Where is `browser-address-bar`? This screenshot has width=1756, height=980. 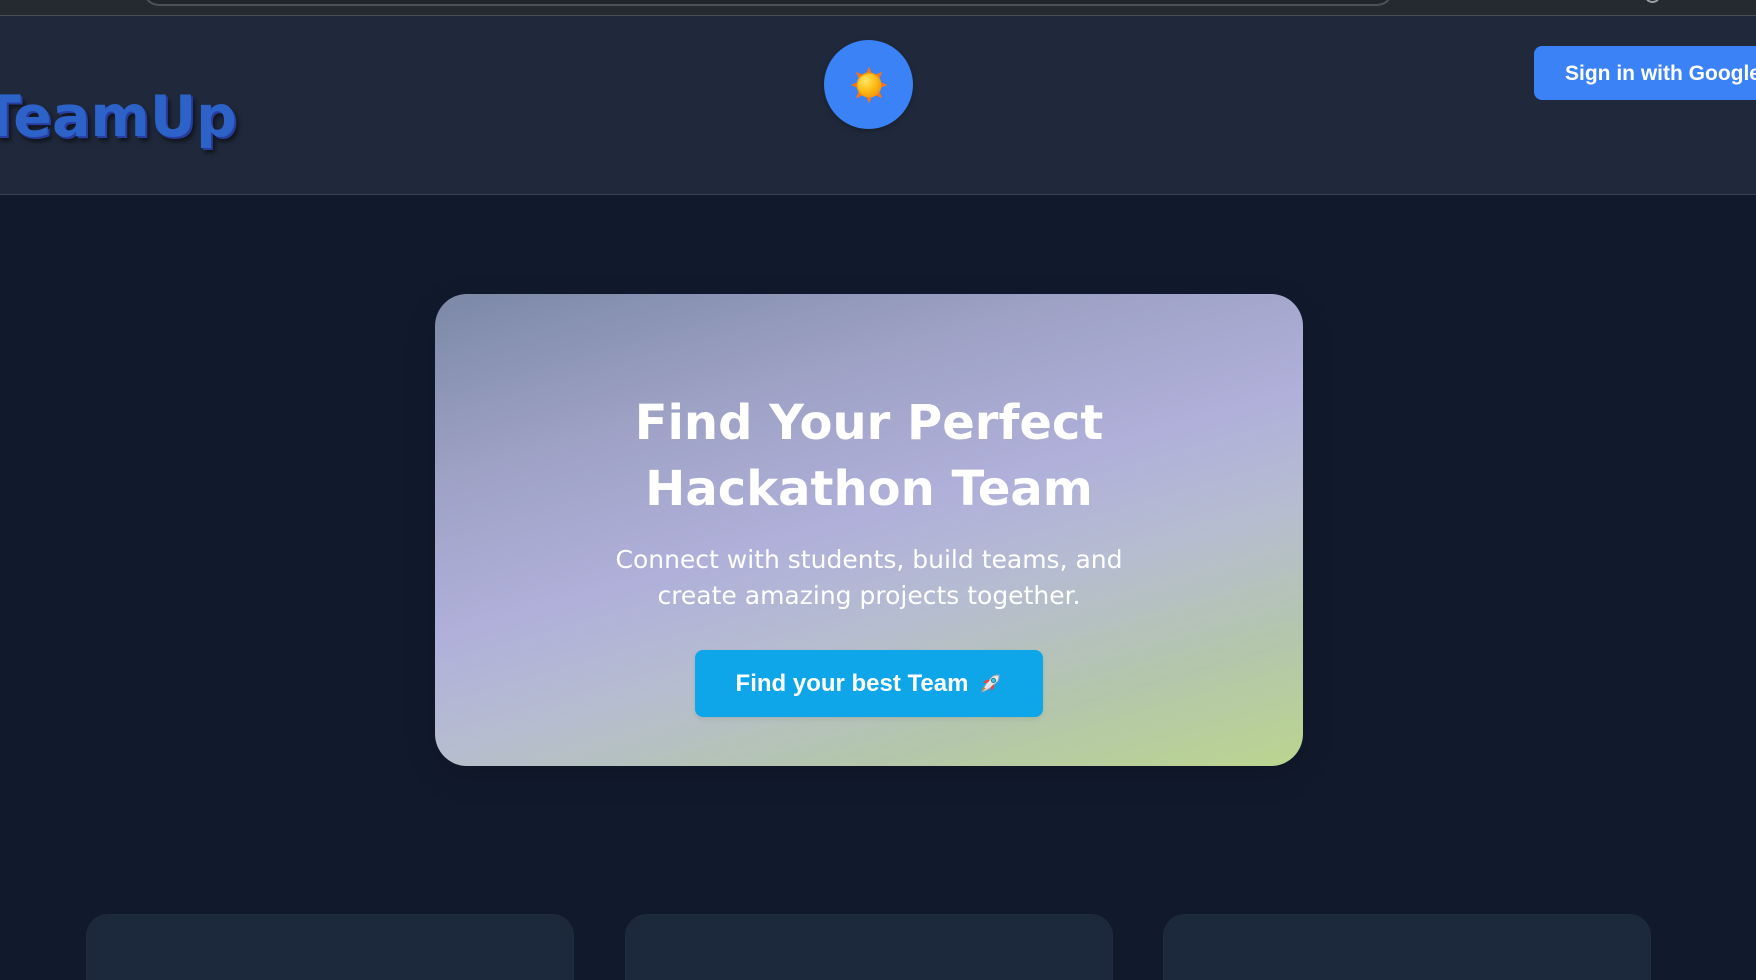 browser-address-bar is located at coordinates (768, 3).